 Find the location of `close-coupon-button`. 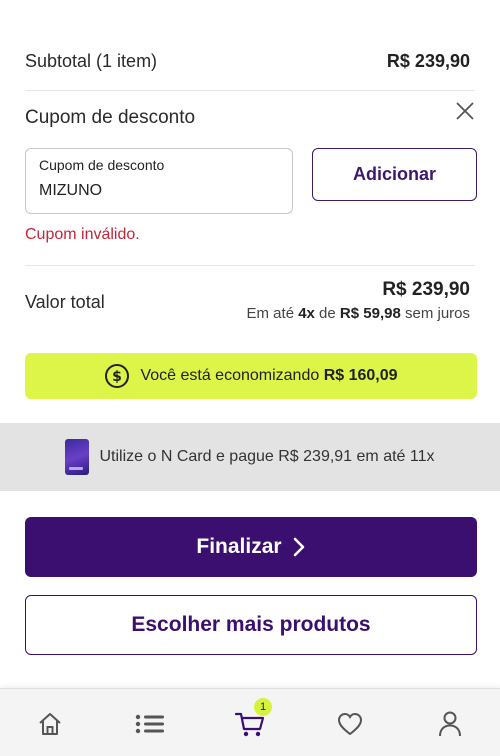

close-coupon-button is located at coordinates (465, 111).